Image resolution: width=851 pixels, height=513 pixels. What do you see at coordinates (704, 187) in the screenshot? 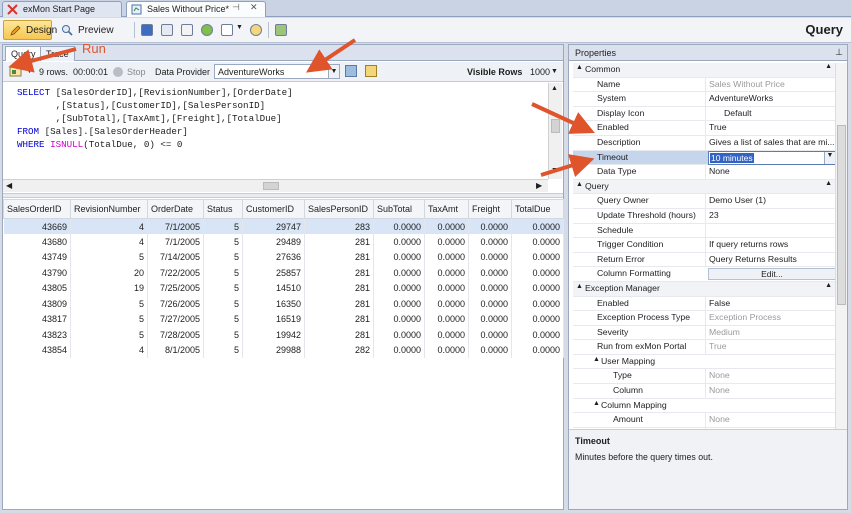
I see `property-category: ▲ ▲ Query` at bounding box center [704, 187].